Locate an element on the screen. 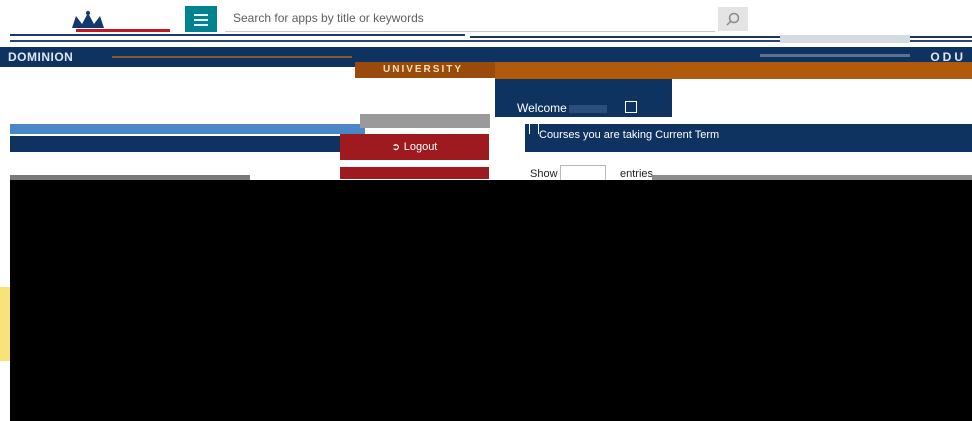 Image resolution: width=972 pixels, height=421 pixels. left-panel-title-bar is located at coordinates (187, 144).